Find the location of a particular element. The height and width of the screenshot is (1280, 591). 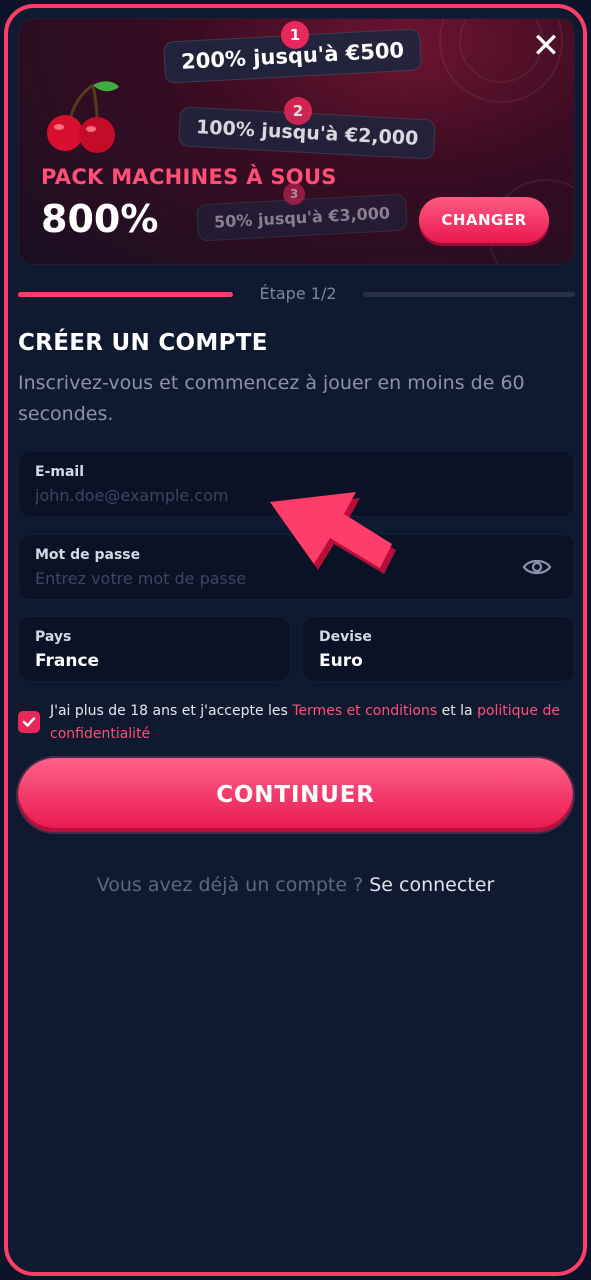

progress-bar-completed is located at coordinates (125, 294).